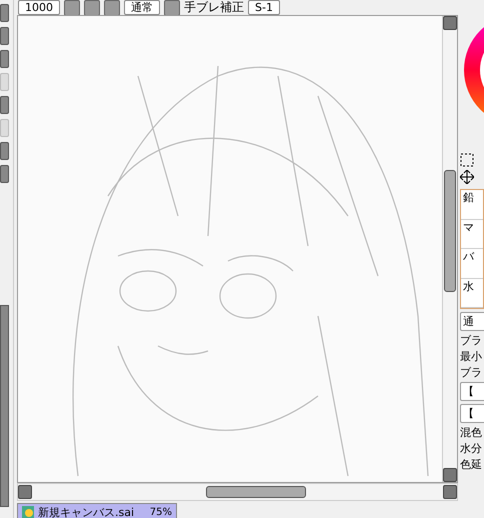 The width and height of the screenshot is (484, 518). What do you see at coordinates (28, 512) in the screenshot?
I see `file-icon` at bounding box center [28, 512].